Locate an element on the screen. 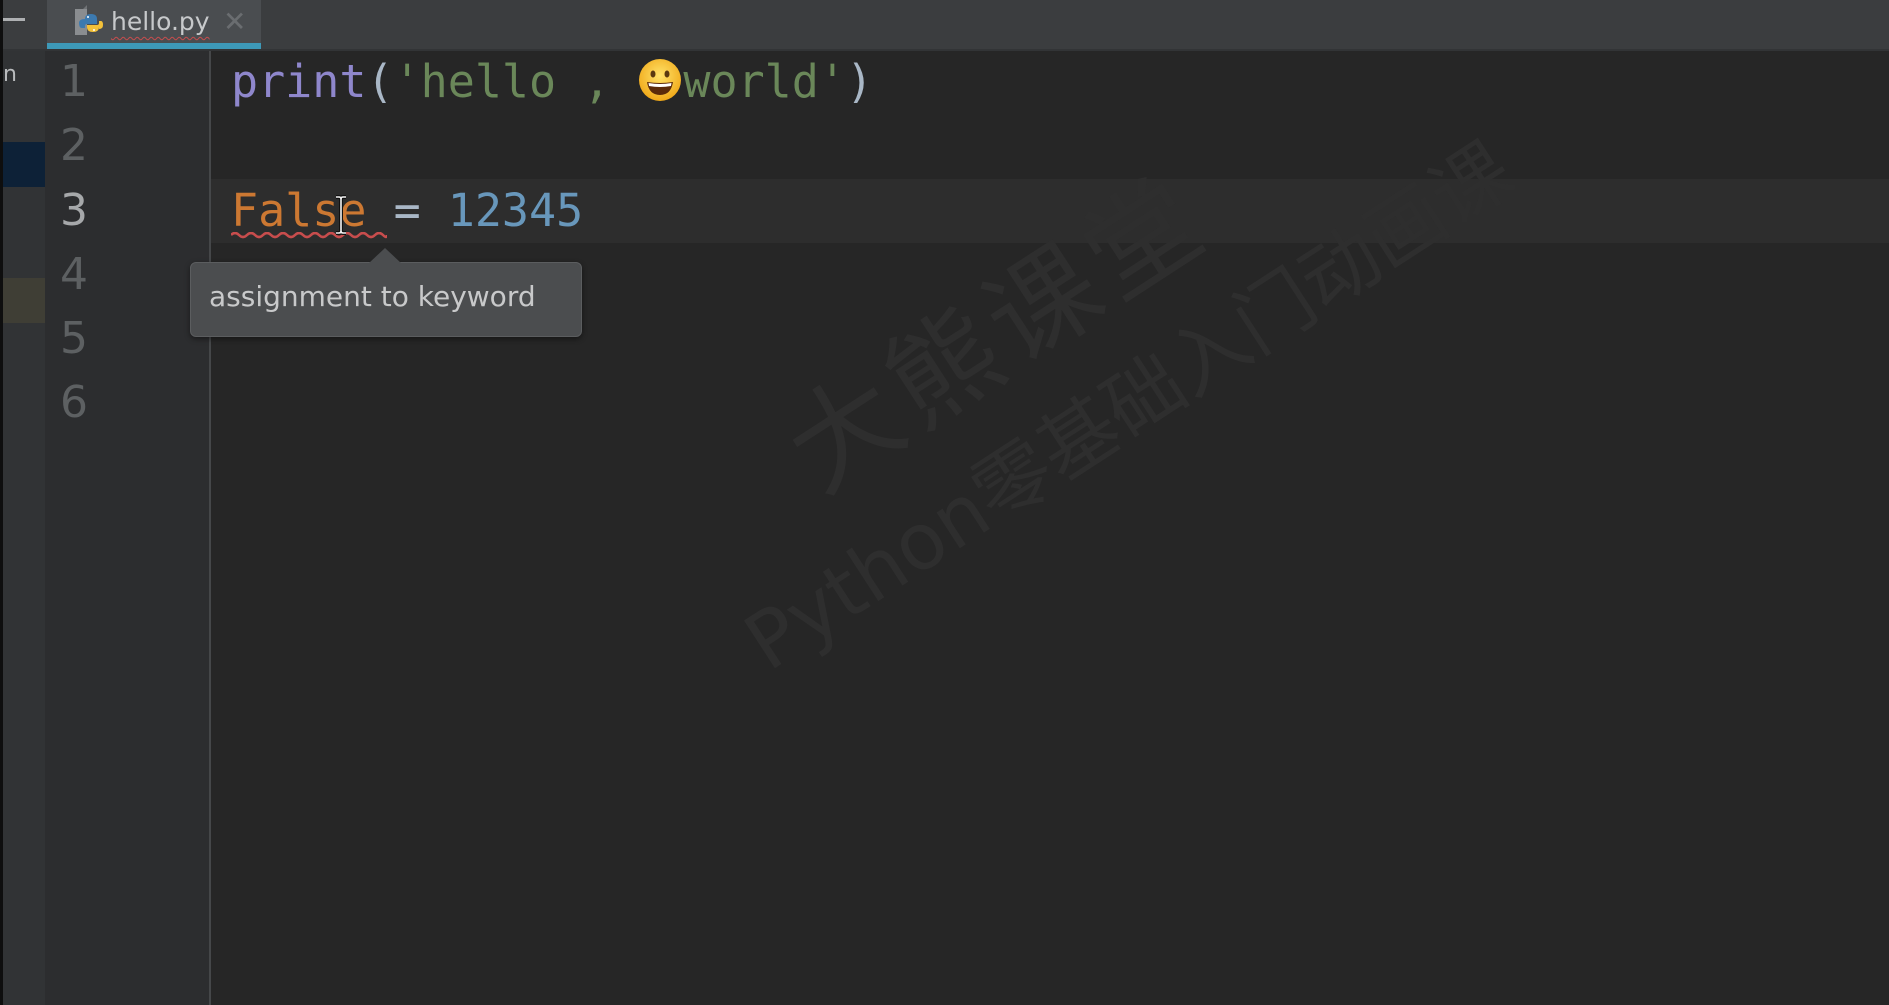  line-number: 6 is located at coordinates (74, 402).